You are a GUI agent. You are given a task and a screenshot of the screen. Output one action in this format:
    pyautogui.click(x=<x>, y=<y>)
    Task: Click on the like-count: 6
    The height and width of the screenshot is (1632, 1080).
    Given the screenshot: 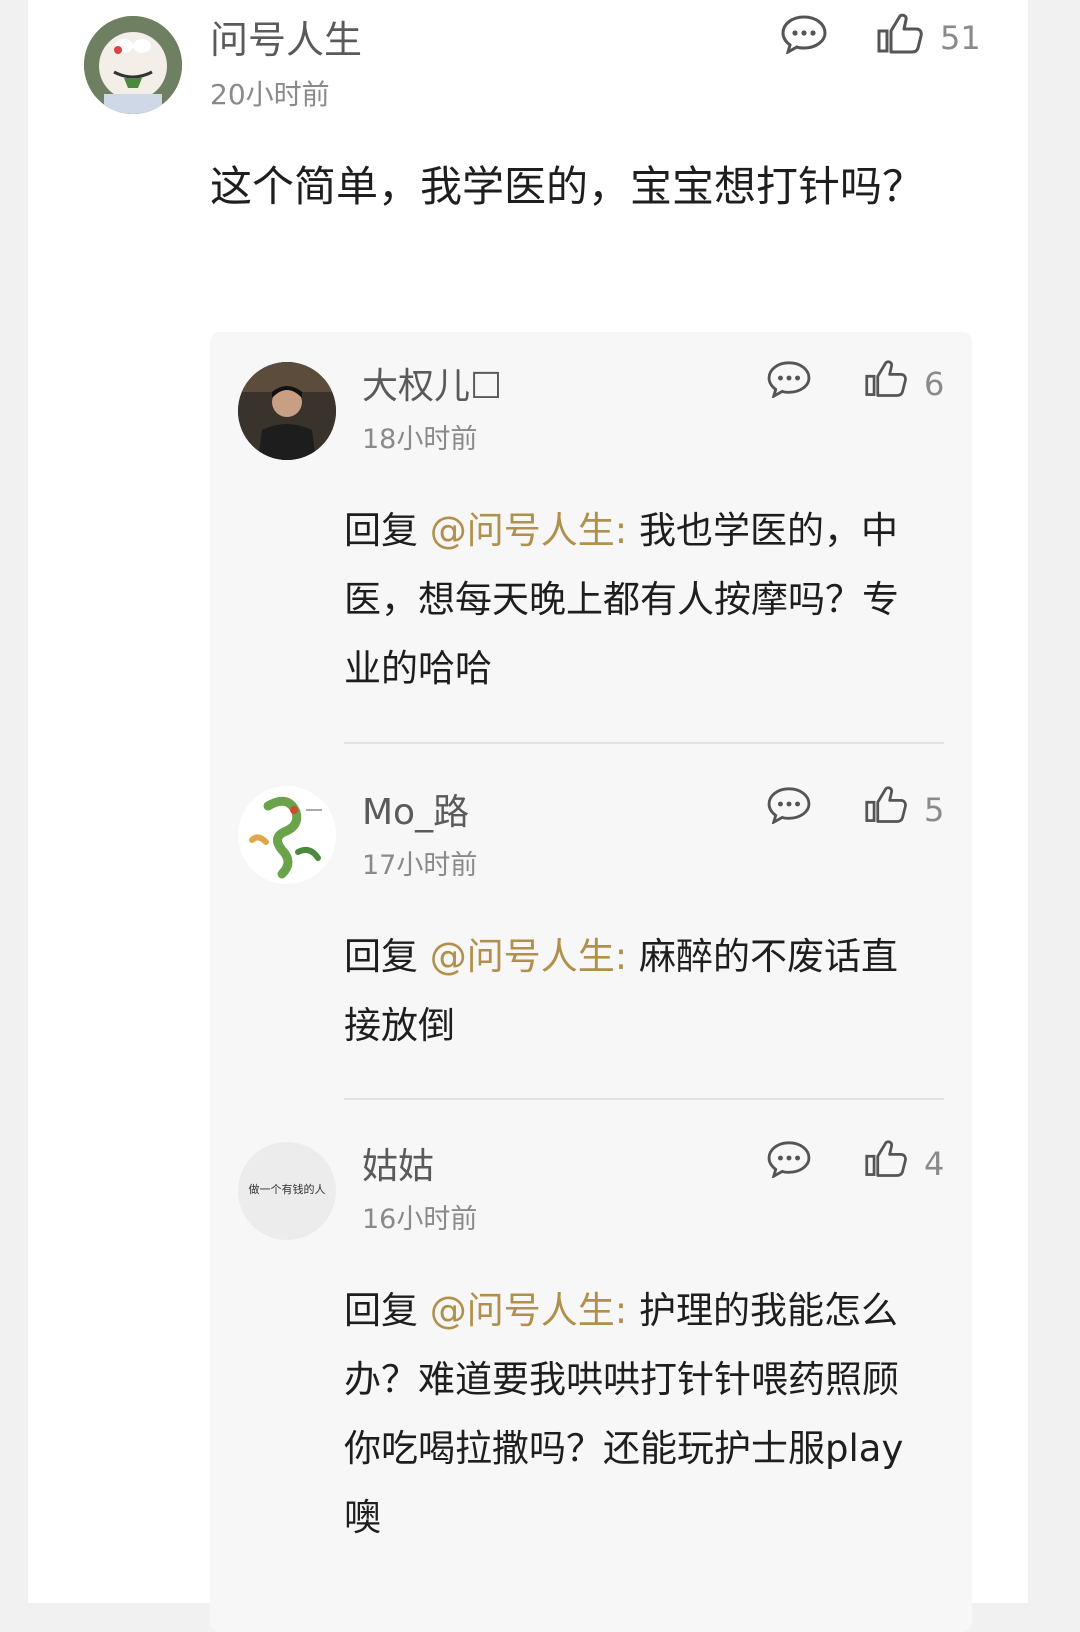 What is the action you would take?
    pyautogui.click(x=934, y=384)
    